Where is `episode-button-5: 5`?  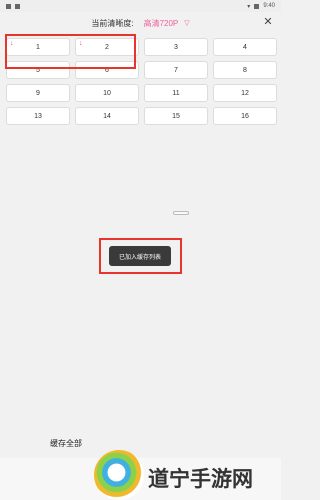 episode-button-5: 5 is located at coordinates (38, 70).